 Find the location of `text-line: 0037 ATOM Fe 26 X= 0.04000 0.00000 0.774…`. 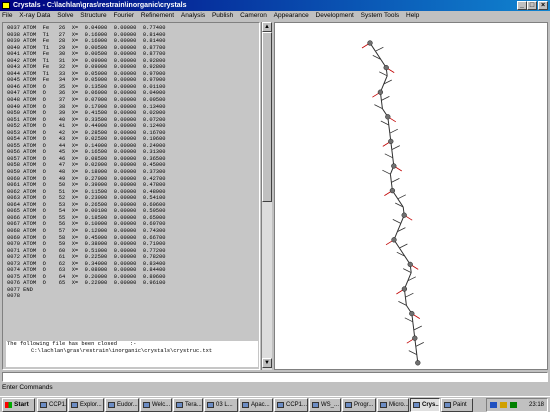

text-line: 0037 ATOM Fe 26 X= 0.04000 0.00000 0.774… is located at coordinates (86, 28).